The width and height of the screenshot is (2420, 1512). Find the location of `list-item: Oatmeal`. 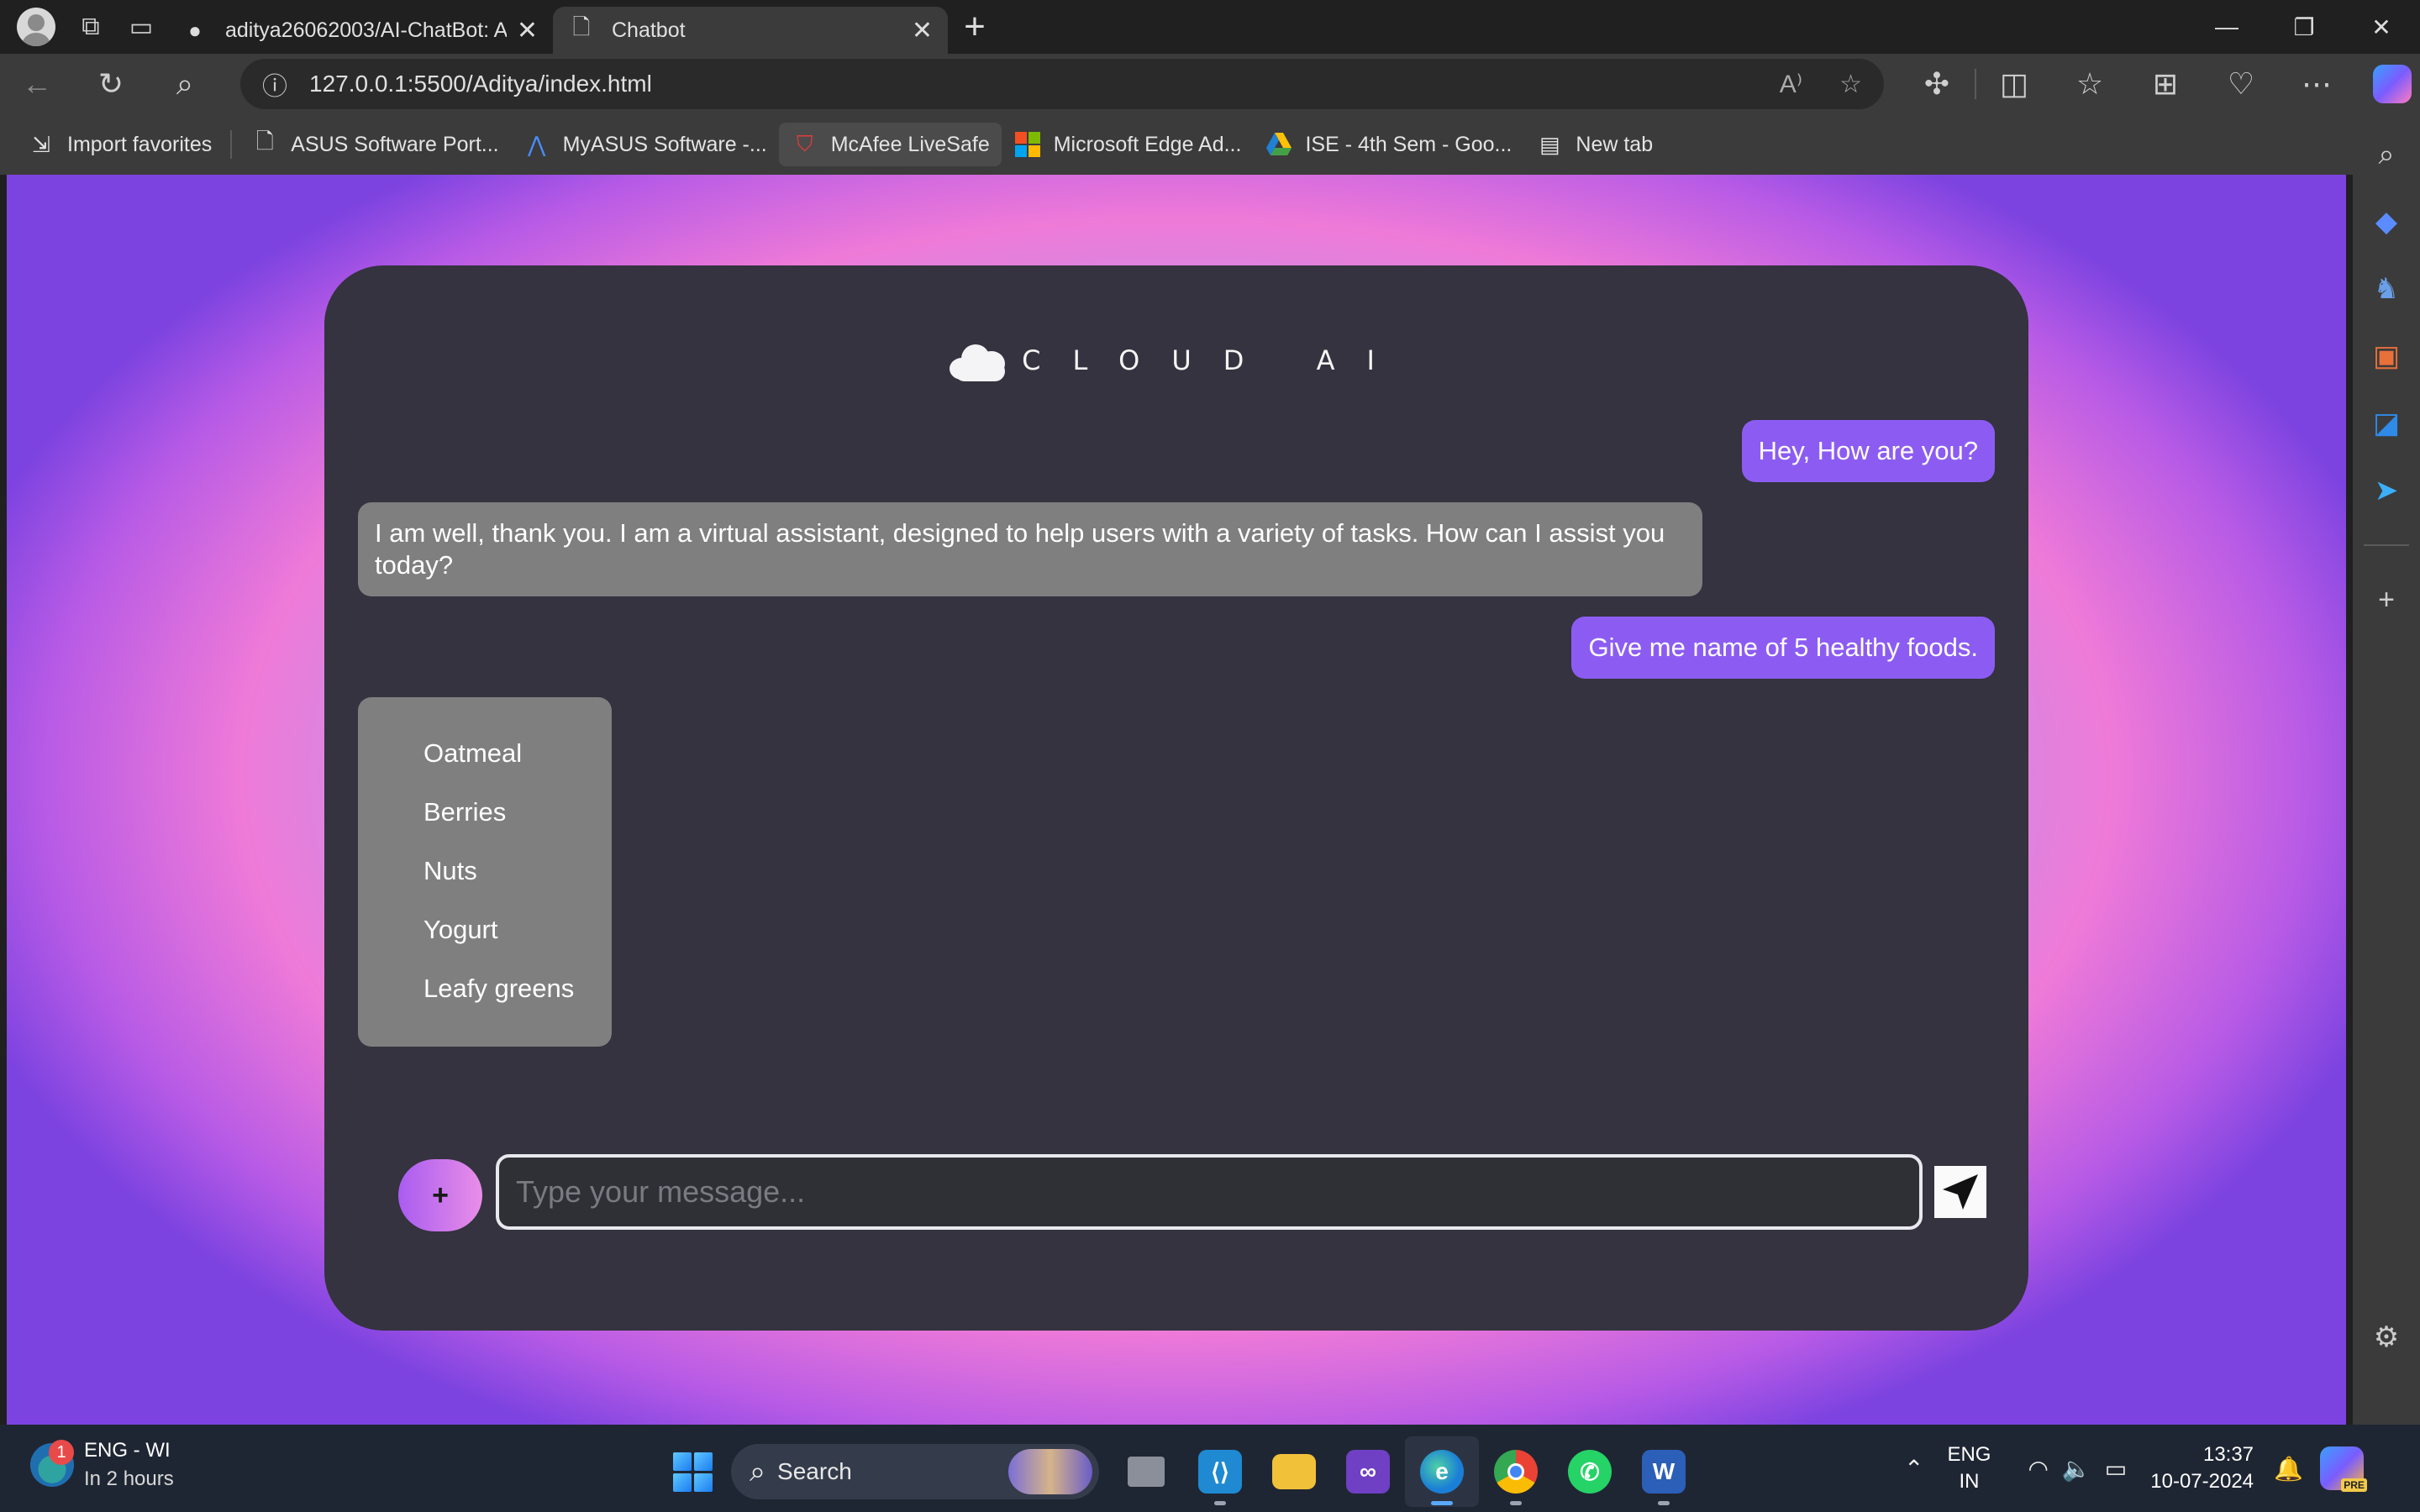

list-item: Oatmeal is located at coordinates (473, 753).